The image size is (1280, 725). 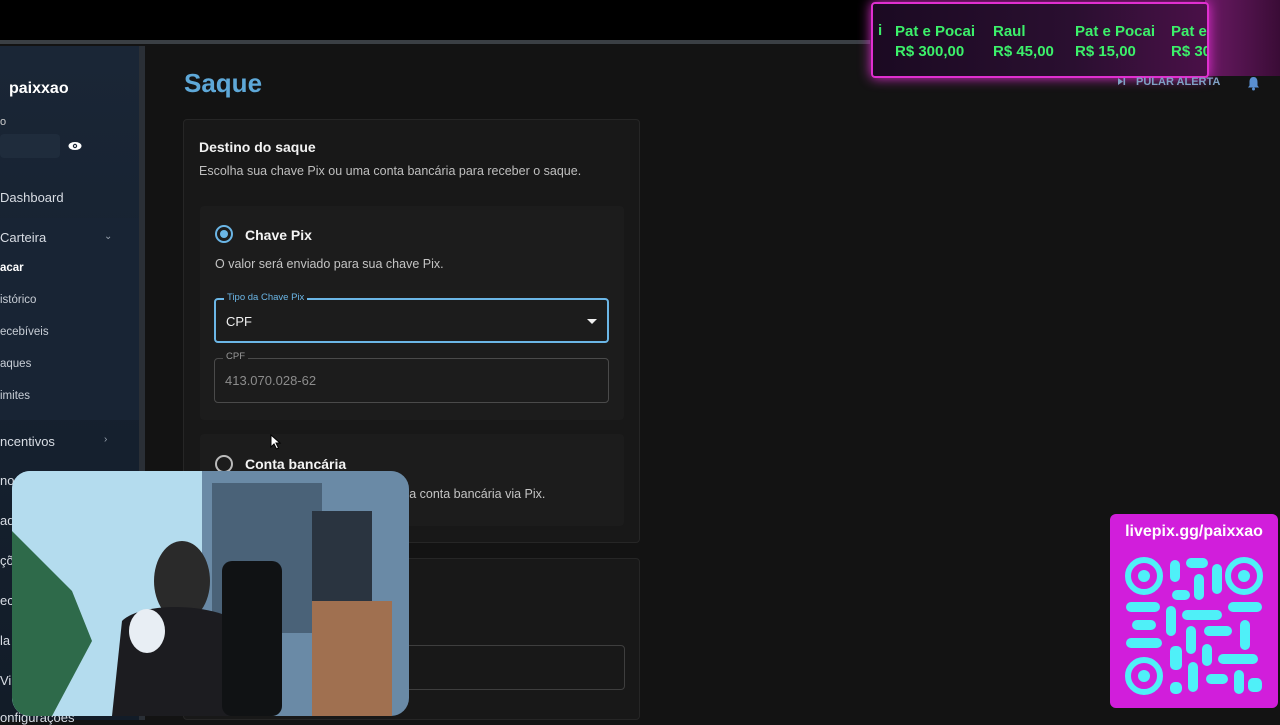 What do you see at coordinates (1121, 81) in the screenshot?
I see `skip-icon` at bounding box center [1121, 81].